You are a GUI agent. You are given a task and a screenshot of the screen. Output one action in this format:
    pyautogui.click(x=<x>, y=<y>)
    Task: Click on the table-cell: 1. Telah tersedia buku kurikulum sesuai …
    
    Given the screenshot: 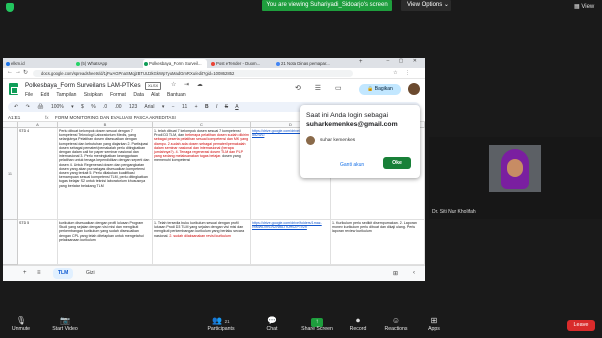 What is the action you would take?
    pyautogui.click(x=202, y=242)
    